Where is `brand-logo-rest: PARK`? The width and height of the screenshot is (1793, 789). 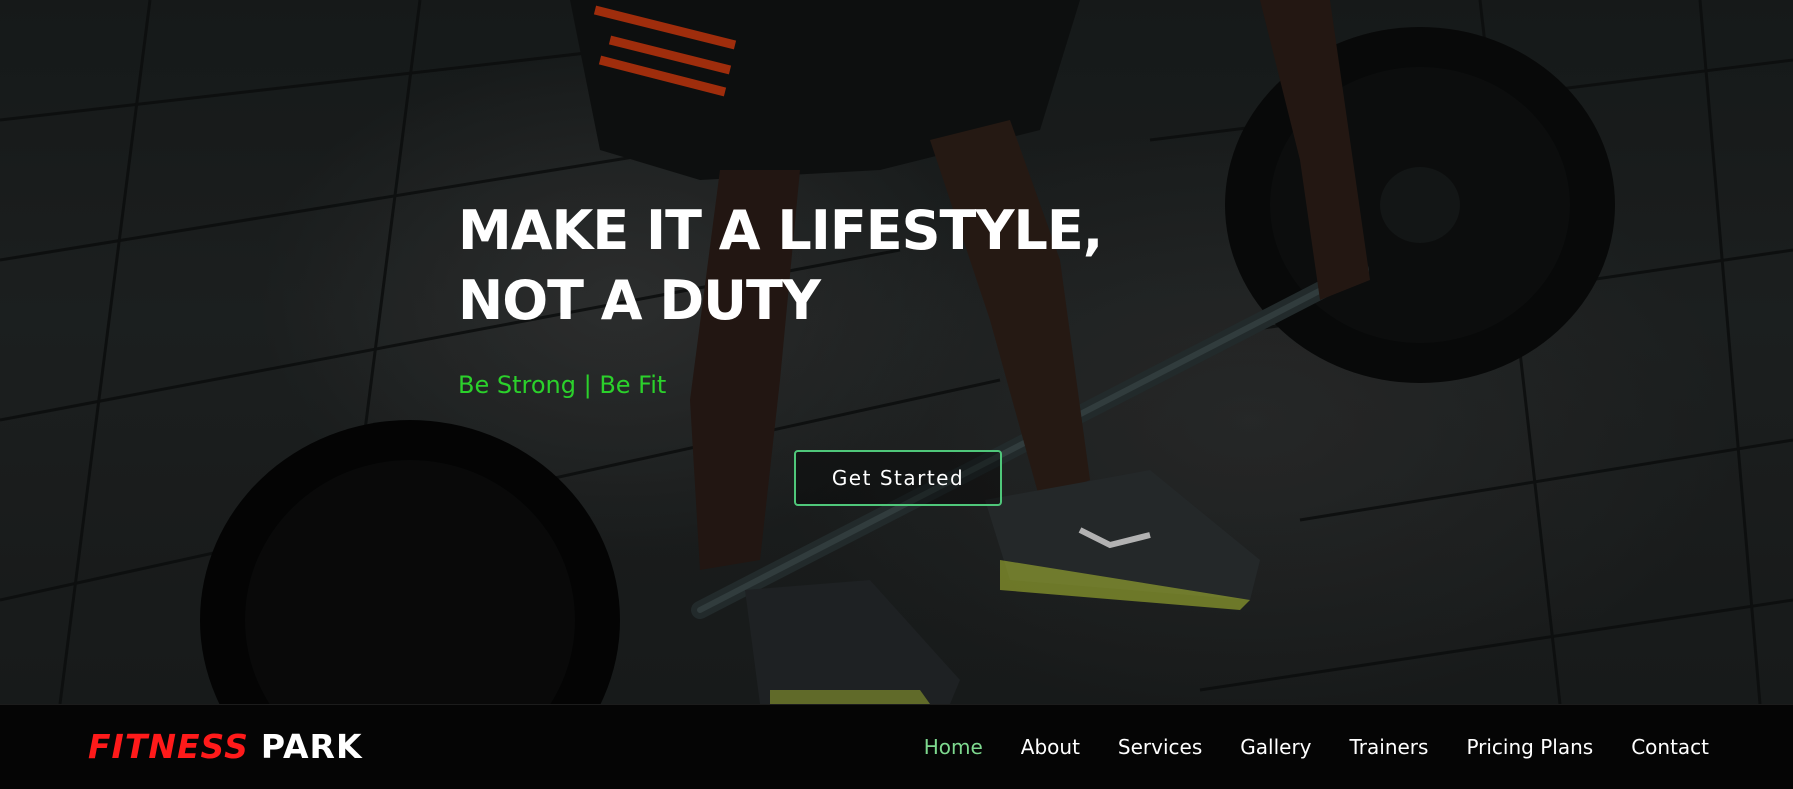
brand-logo-rest: PARK is located at coordinates (311, 746).